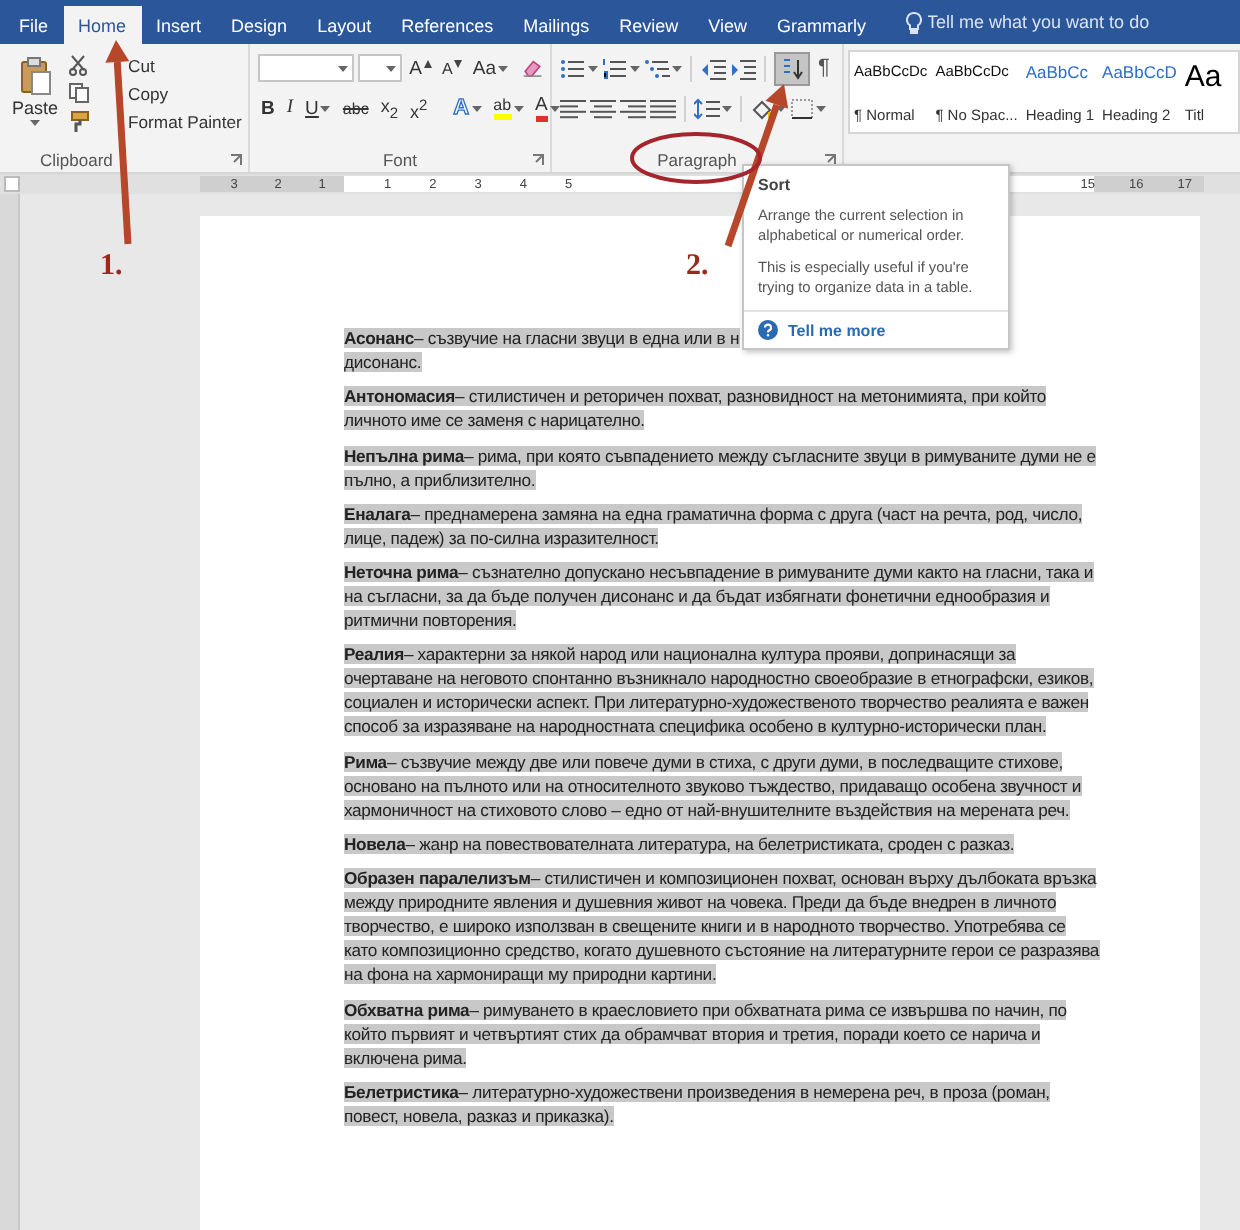  What do you see at coordinates (389, 108) in the screenshot?
I see `script-button: x$_{2}$` at bounding box center [389, 108].